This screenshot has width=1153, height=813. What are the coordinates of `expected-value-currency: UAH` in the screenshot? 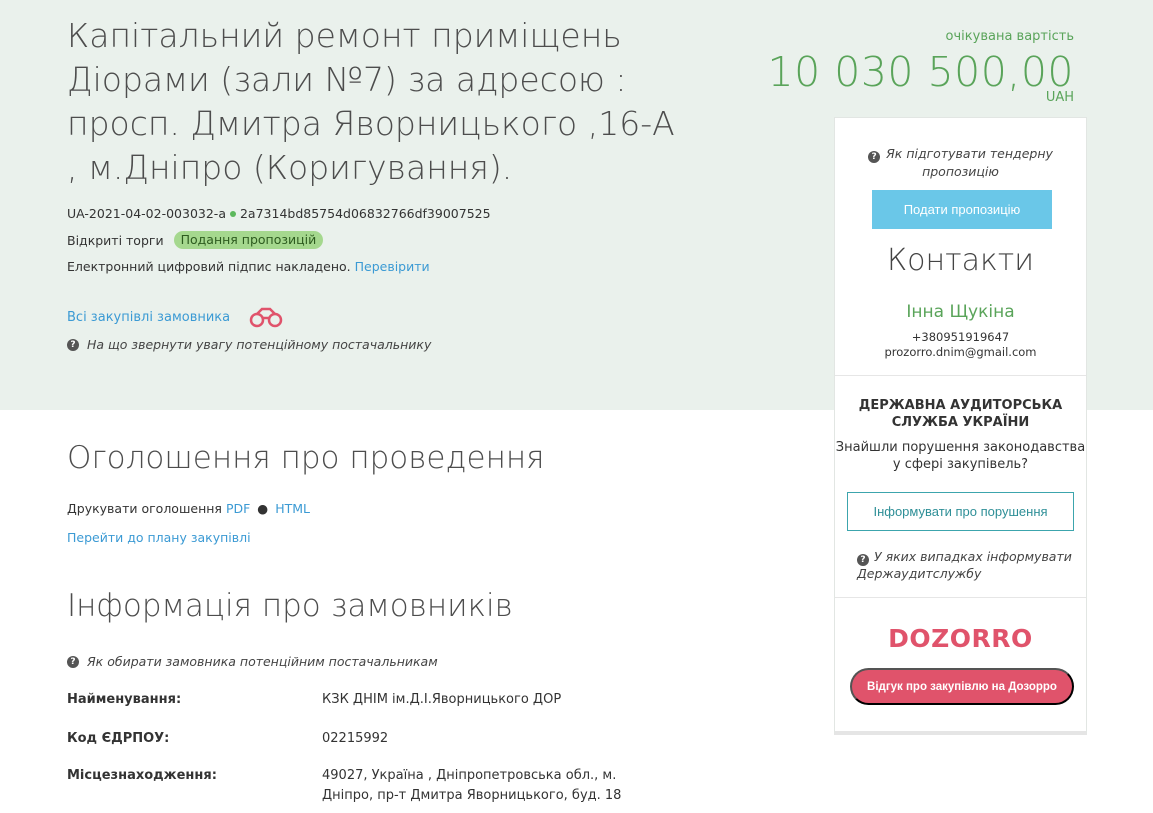 It's located at (1059, 97).